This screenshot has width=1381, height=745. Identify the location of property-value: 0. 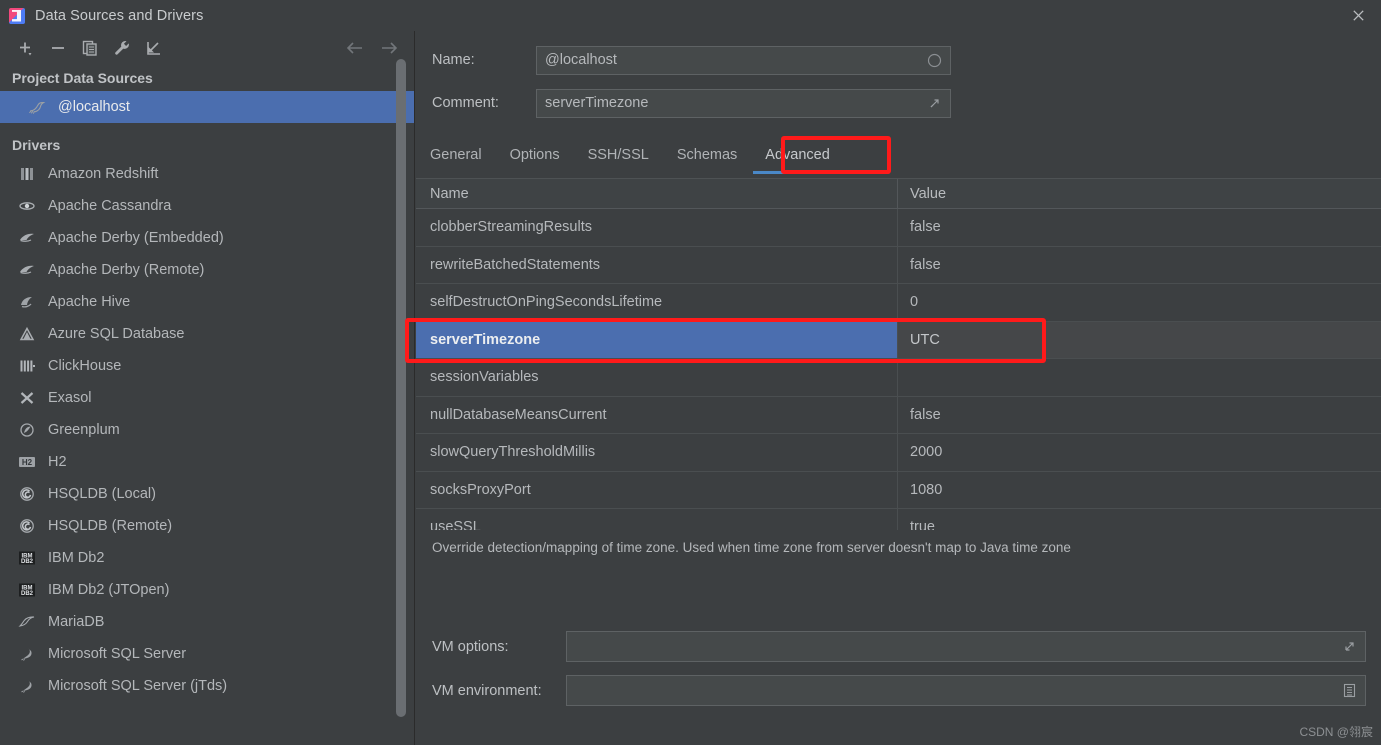
(1139, 302).